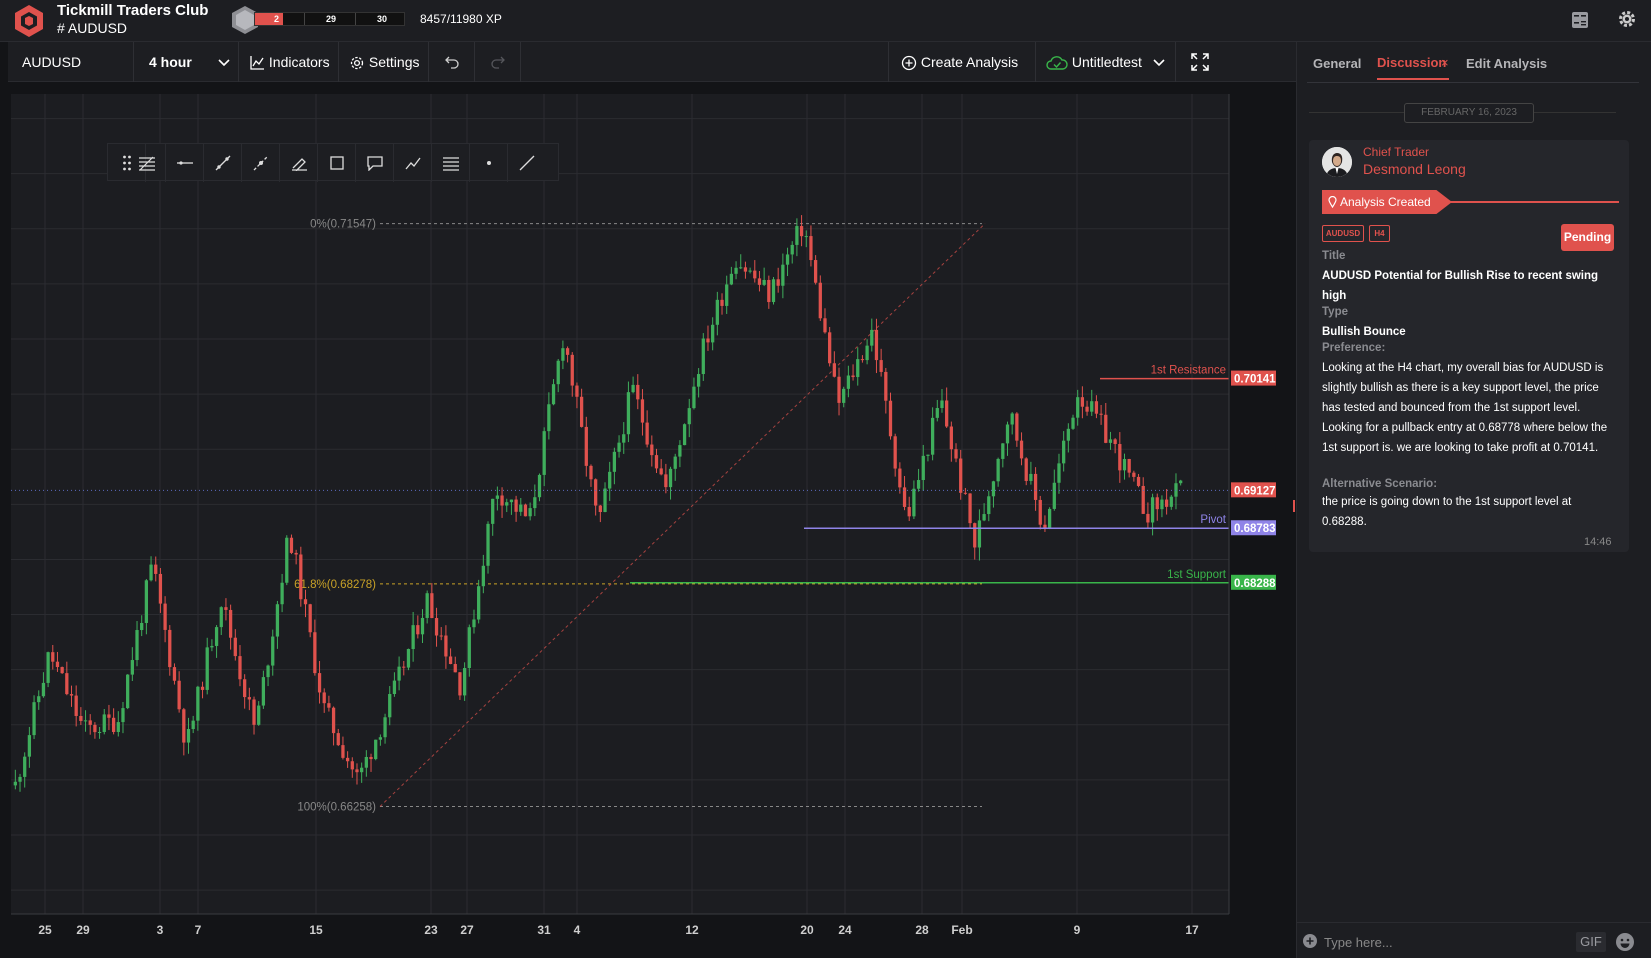 Image resolution: width=1651 pixels, height=958 pixels. I want to click on trend-line-icon, so click(222, 163).